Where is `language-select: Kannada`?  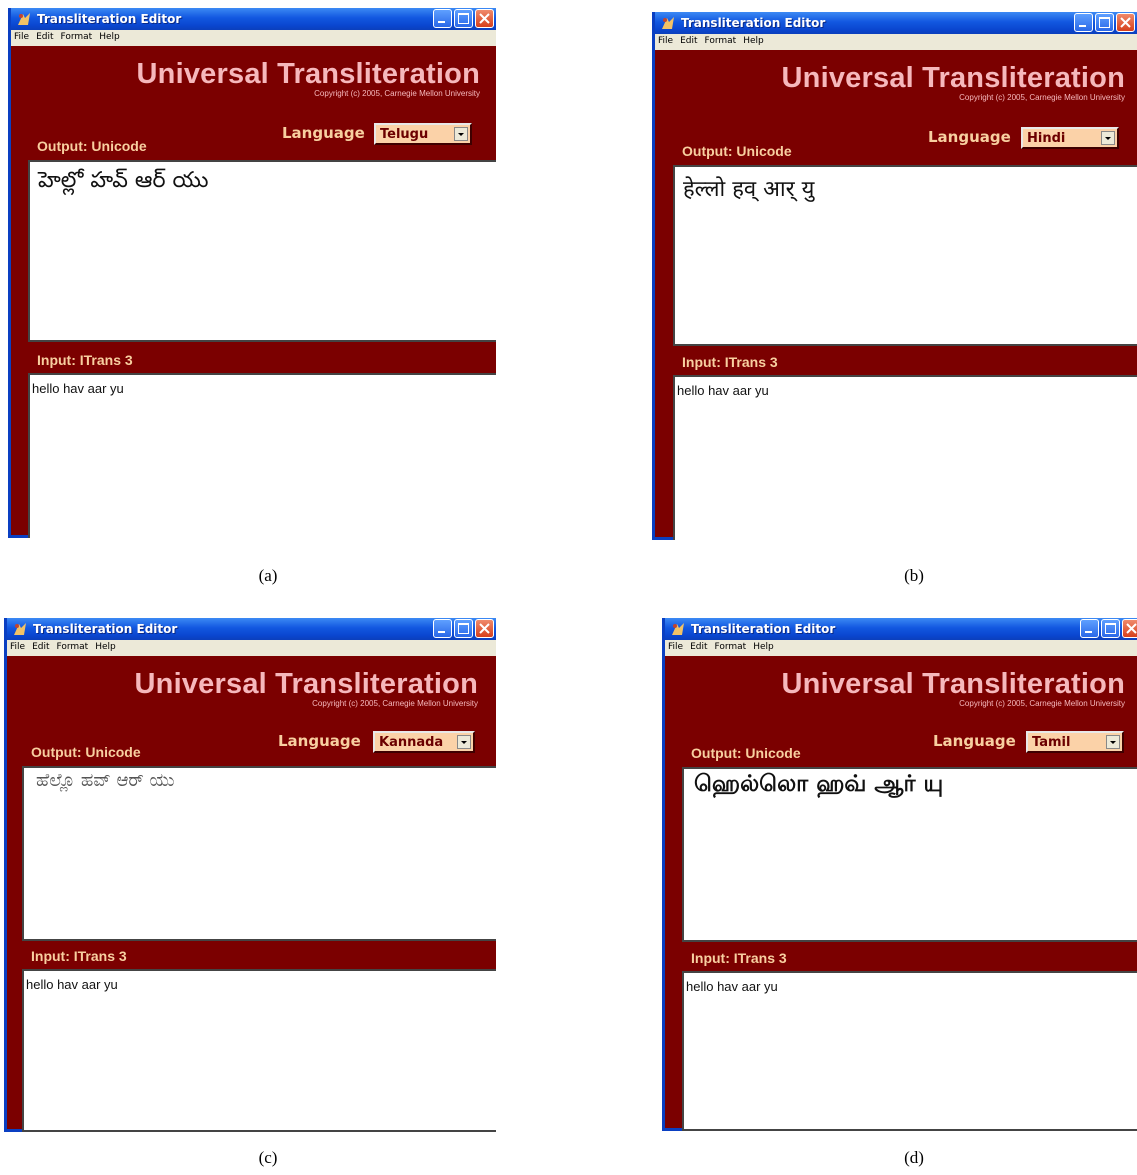
language-select: Kannada is located at coordinates (424, 742).